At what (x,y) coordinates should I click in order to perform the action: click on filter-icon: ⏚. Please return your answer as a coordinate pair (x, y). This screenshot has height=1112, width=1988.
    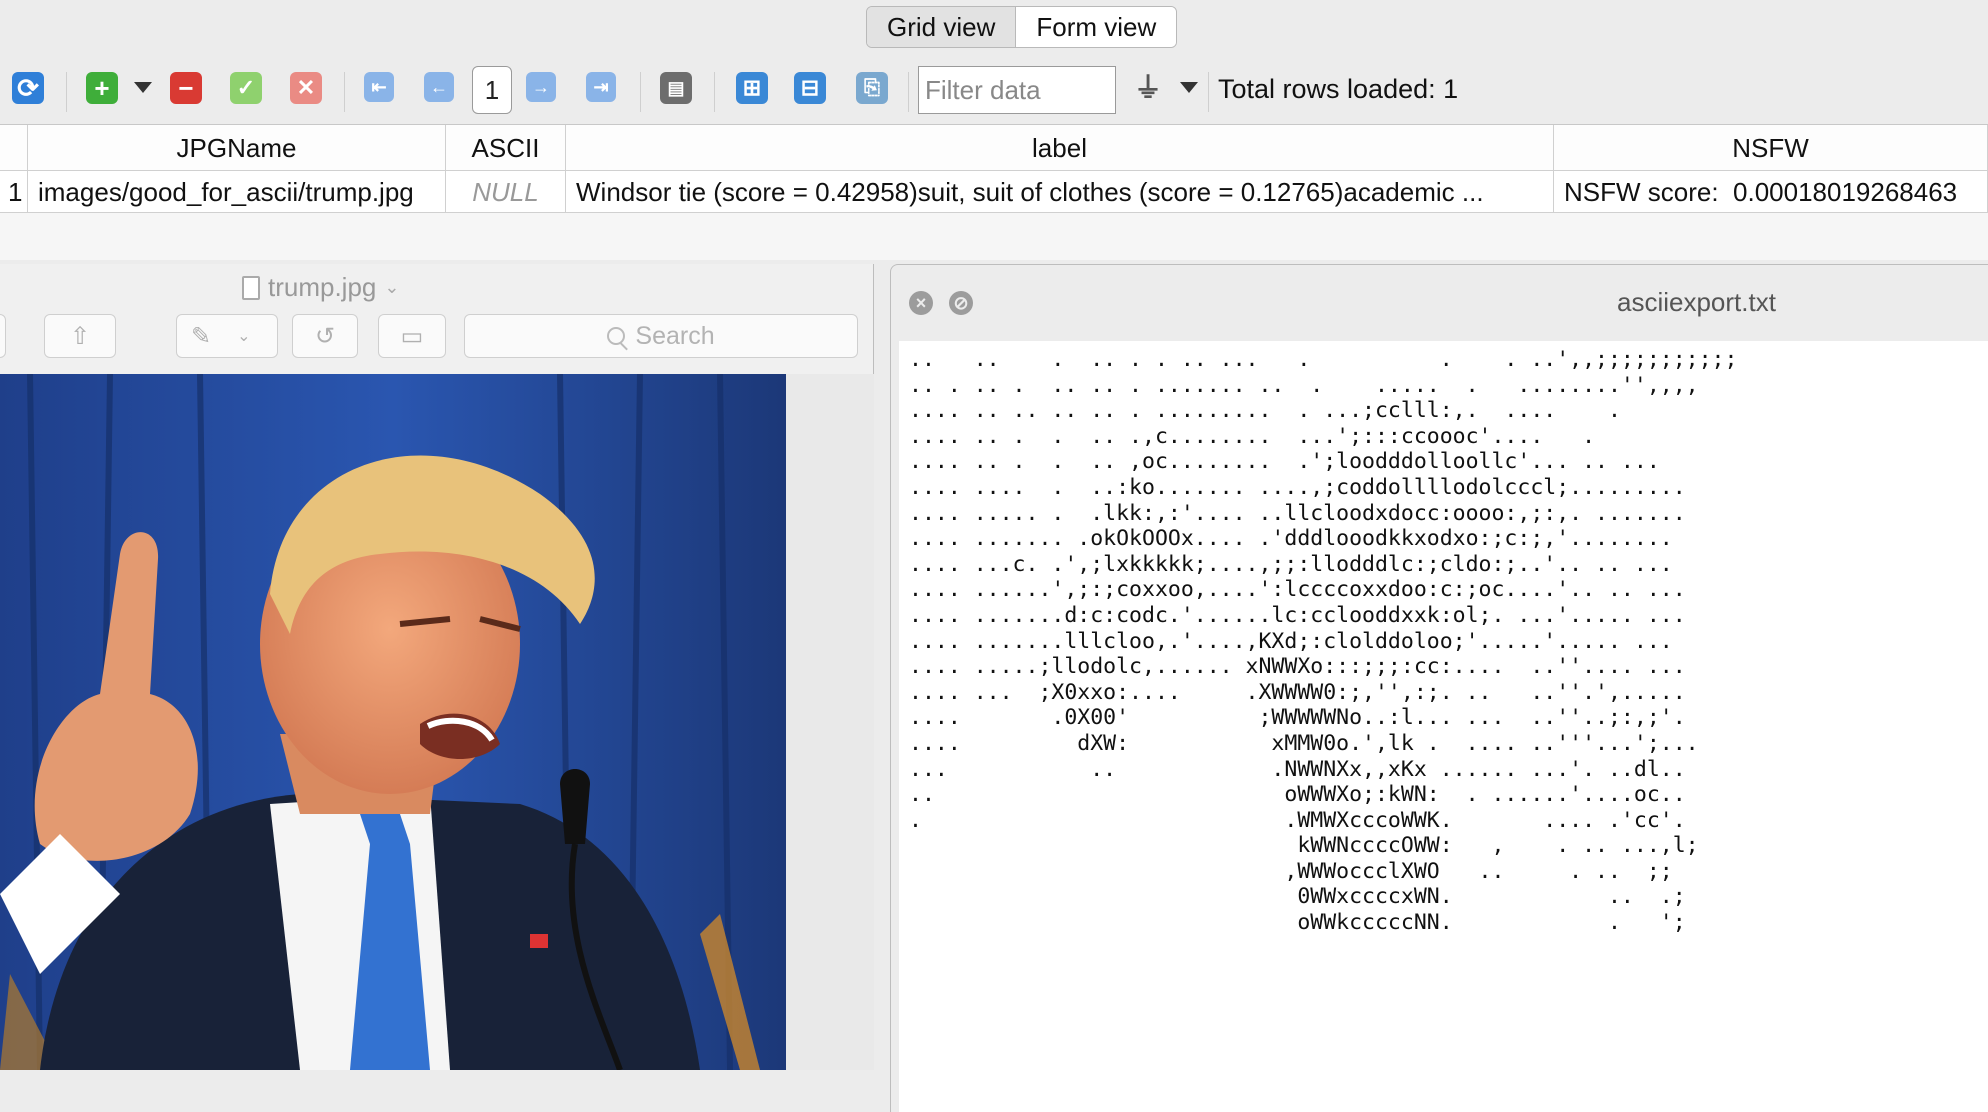
    Looking at the image, I should click on (1148, 88).